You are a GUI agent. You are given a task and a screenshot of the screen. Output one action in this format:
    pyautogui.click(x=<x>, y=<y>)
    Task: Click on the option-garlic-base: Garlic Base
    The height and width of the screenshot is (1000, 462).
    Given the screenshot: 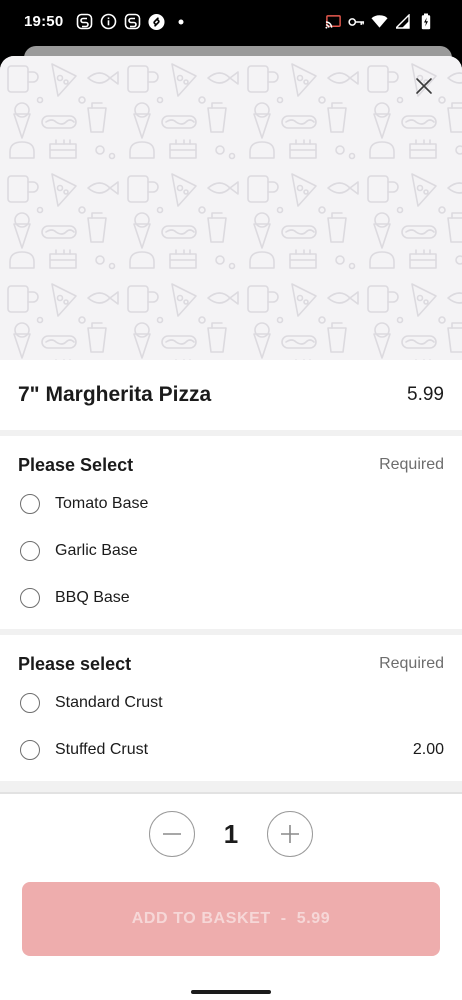 What is the action you would take?
    pyautogui.click(x=231, y=550)
    